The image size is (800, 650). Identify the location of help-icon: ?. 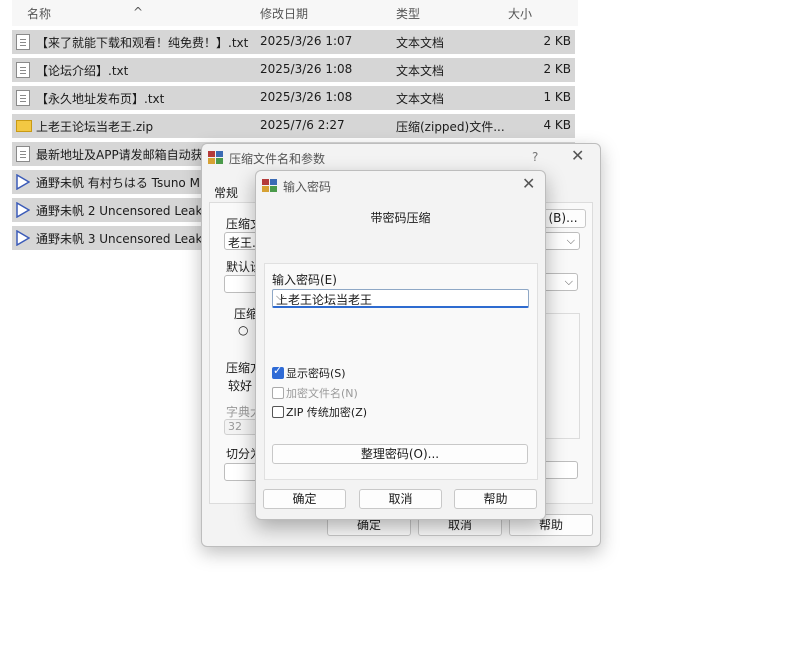
(535, 157).